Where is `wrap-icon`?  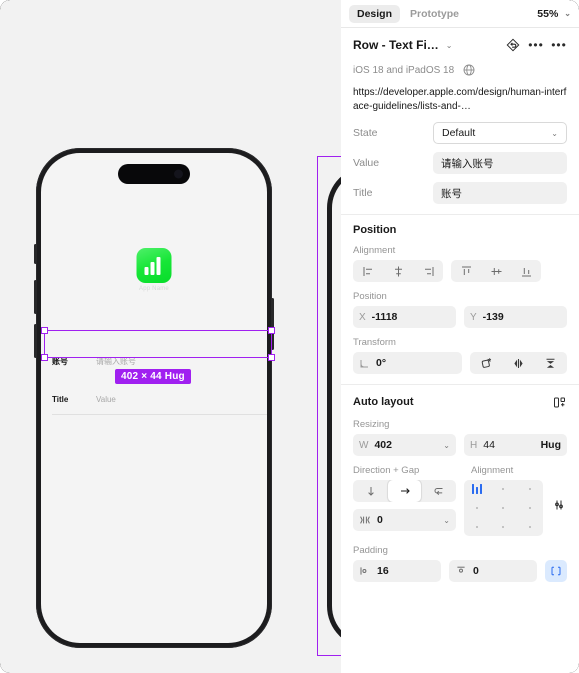 wrap-icon is located at coordinates (438, 491).